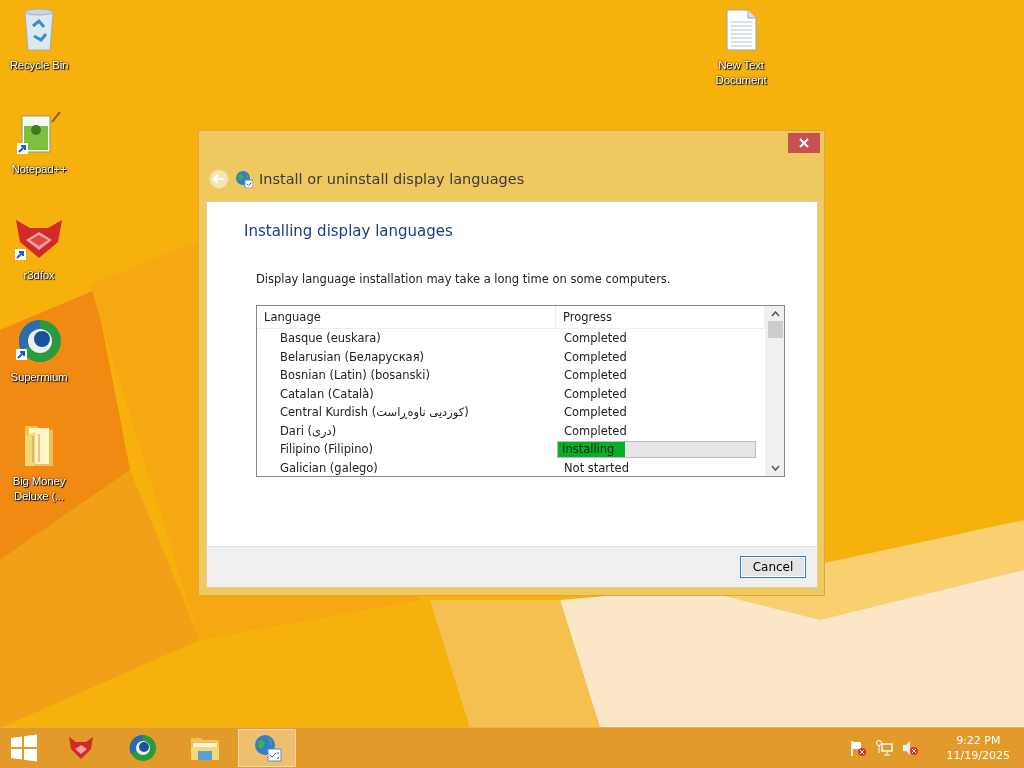 The height and width of the screenshot is (768, 1024). What do you see at coordinates (39, 275) in the screenshot?
I see `desktop-icon-label: r3dfox` at bounding box center [39, 275].